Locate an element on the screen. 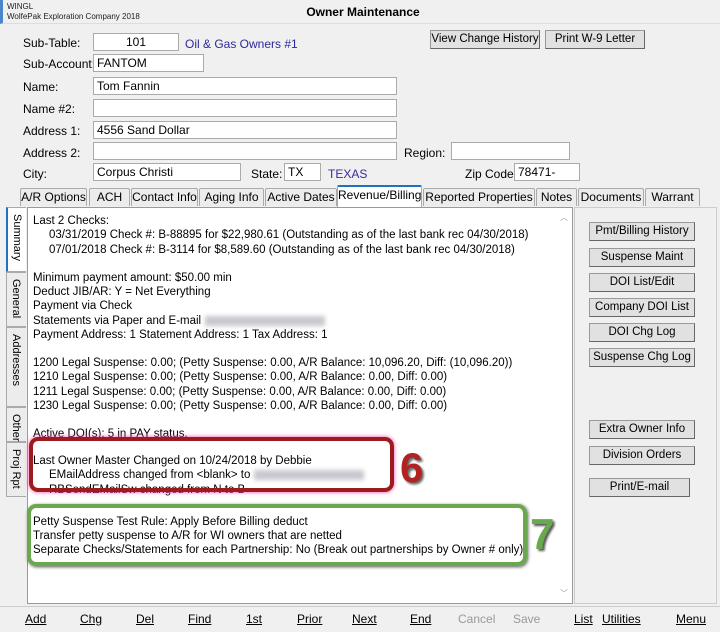  suspense-chg-log-button: Suspense Chg Log is located at coordinates (642, 357).